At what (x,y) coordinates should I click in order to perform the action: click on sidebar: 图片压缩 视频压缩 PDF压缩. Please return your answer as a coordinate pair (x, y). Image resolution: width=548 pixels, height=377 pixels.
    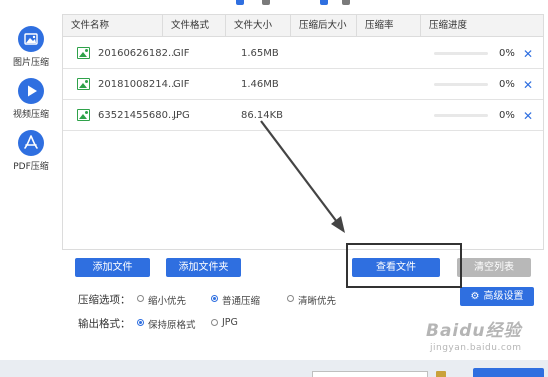
    Looking at the image, I should click on (31, 188).